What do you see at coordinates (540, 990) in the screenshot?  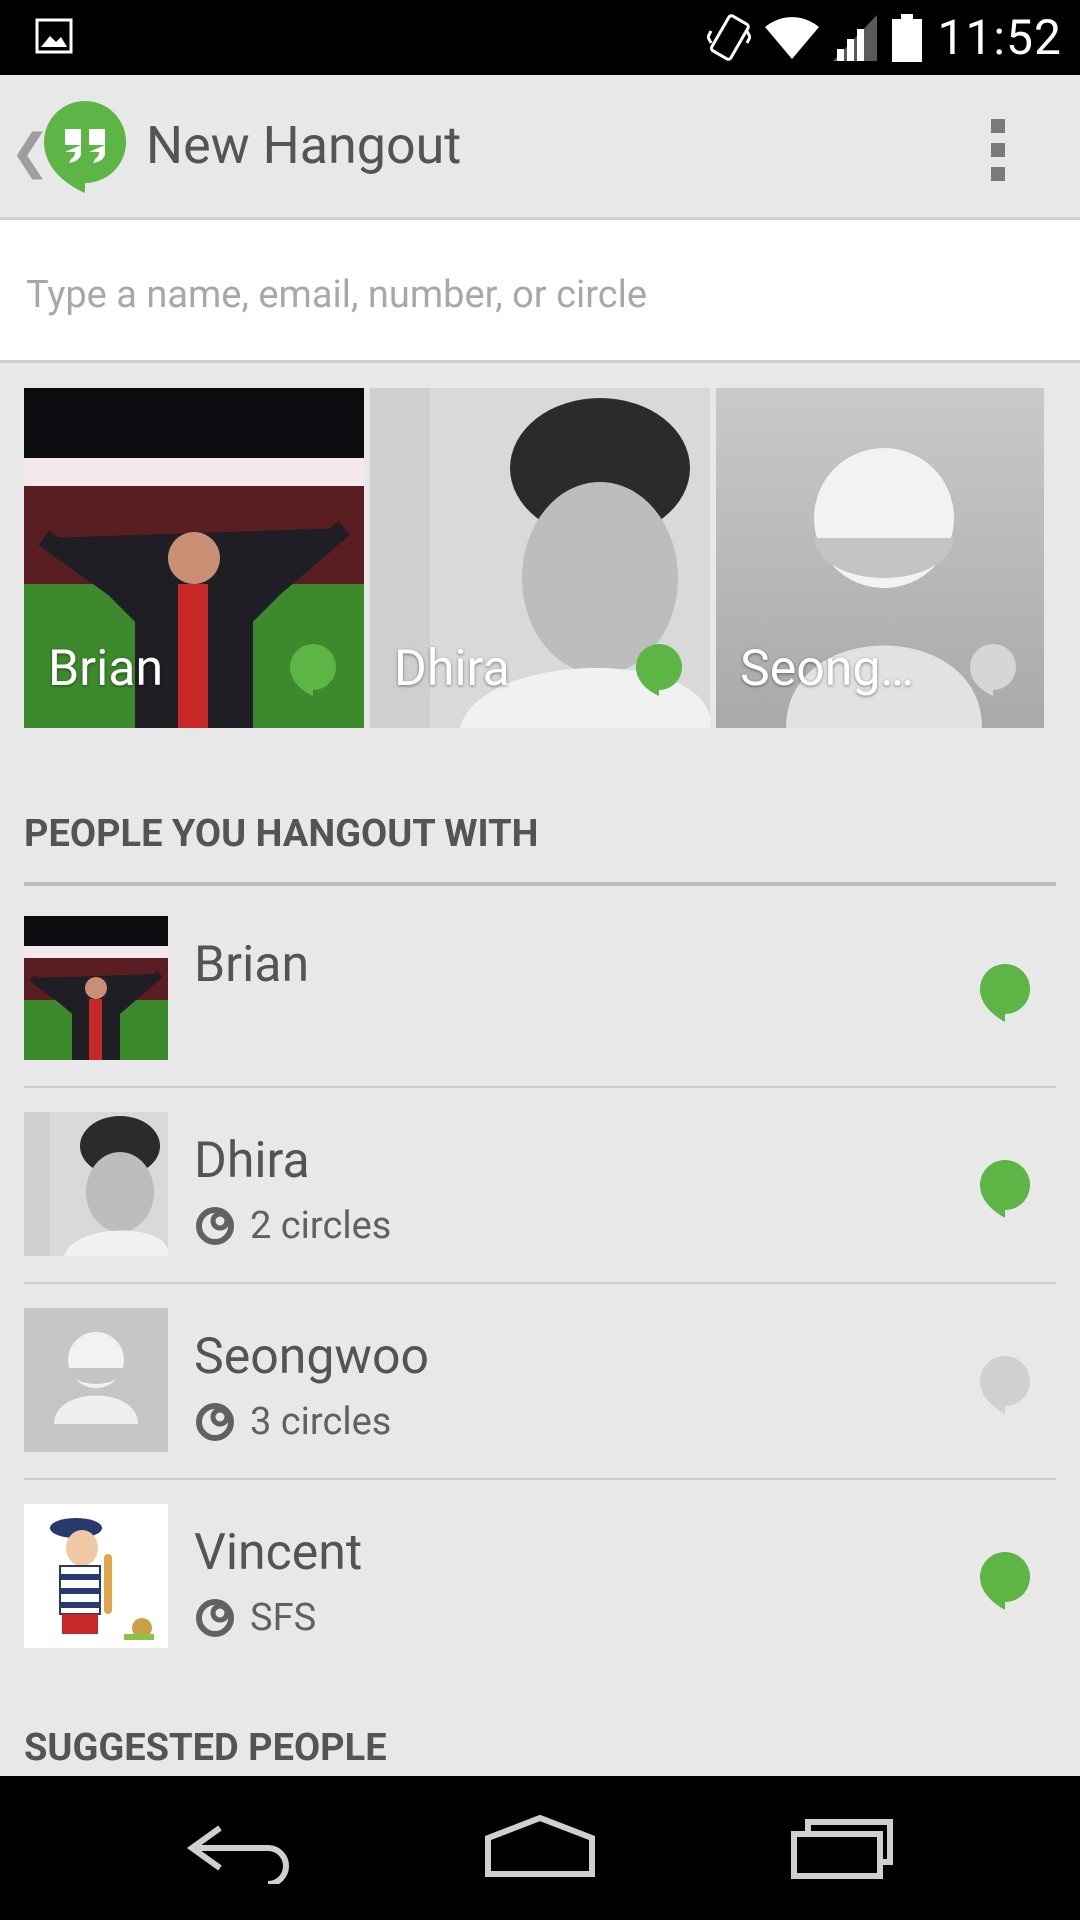 I see `list-item-brian: Brian` at bounding box center [540, 990].